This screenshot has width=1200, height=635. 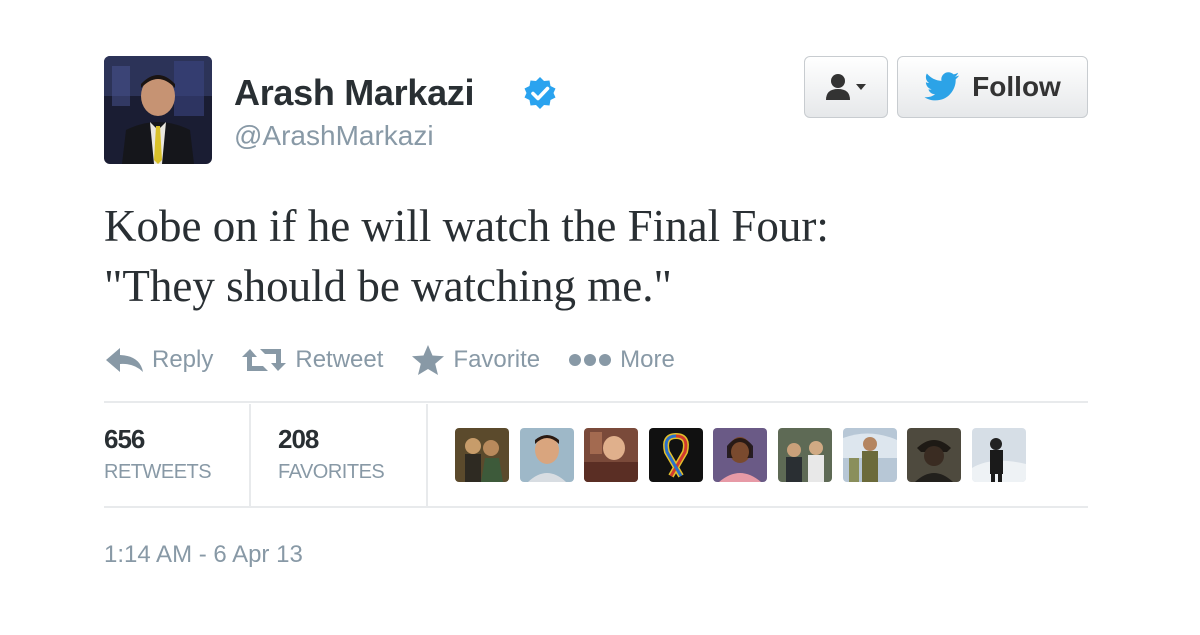 What do you see at coordinates (590, 360) in the screenshot?
I see `more-dots-icon` at bounding box center [590, 360].